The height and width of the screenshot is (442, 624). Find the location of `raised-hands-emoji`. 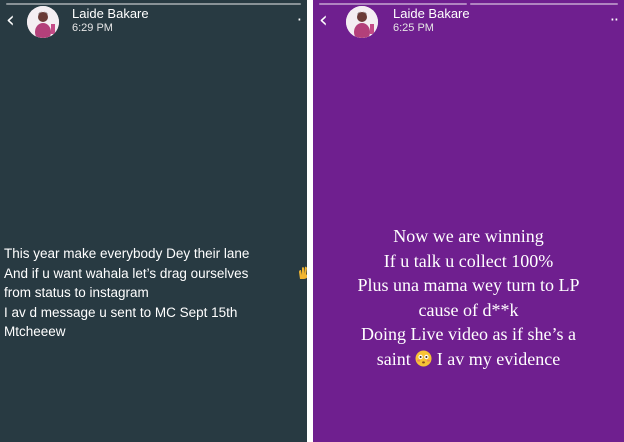

raised-hands-emoji is located at coordinates (303, 272).